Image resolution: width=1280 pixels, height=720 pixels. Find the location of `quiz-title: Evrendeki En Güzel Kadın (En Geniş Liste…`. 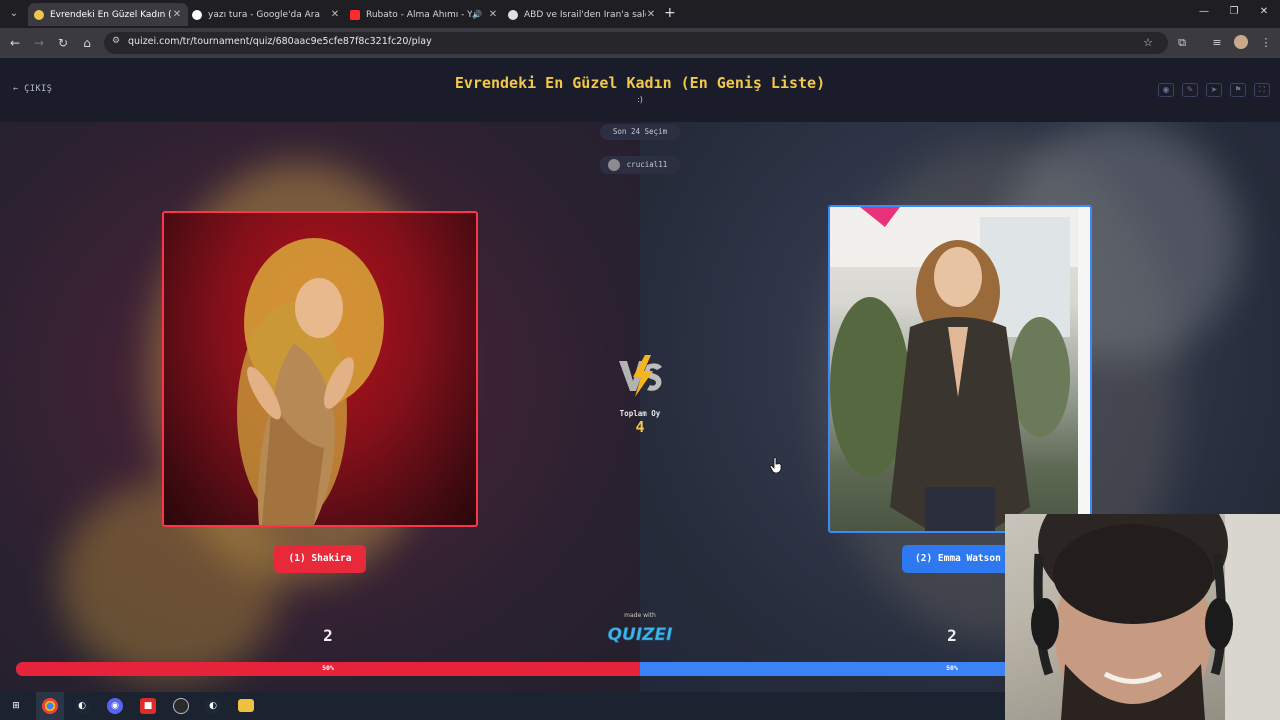

quiz-title: Evrendeki En Güzel Kadın (En Geniş Liste… is located at coordinates (640, 83).